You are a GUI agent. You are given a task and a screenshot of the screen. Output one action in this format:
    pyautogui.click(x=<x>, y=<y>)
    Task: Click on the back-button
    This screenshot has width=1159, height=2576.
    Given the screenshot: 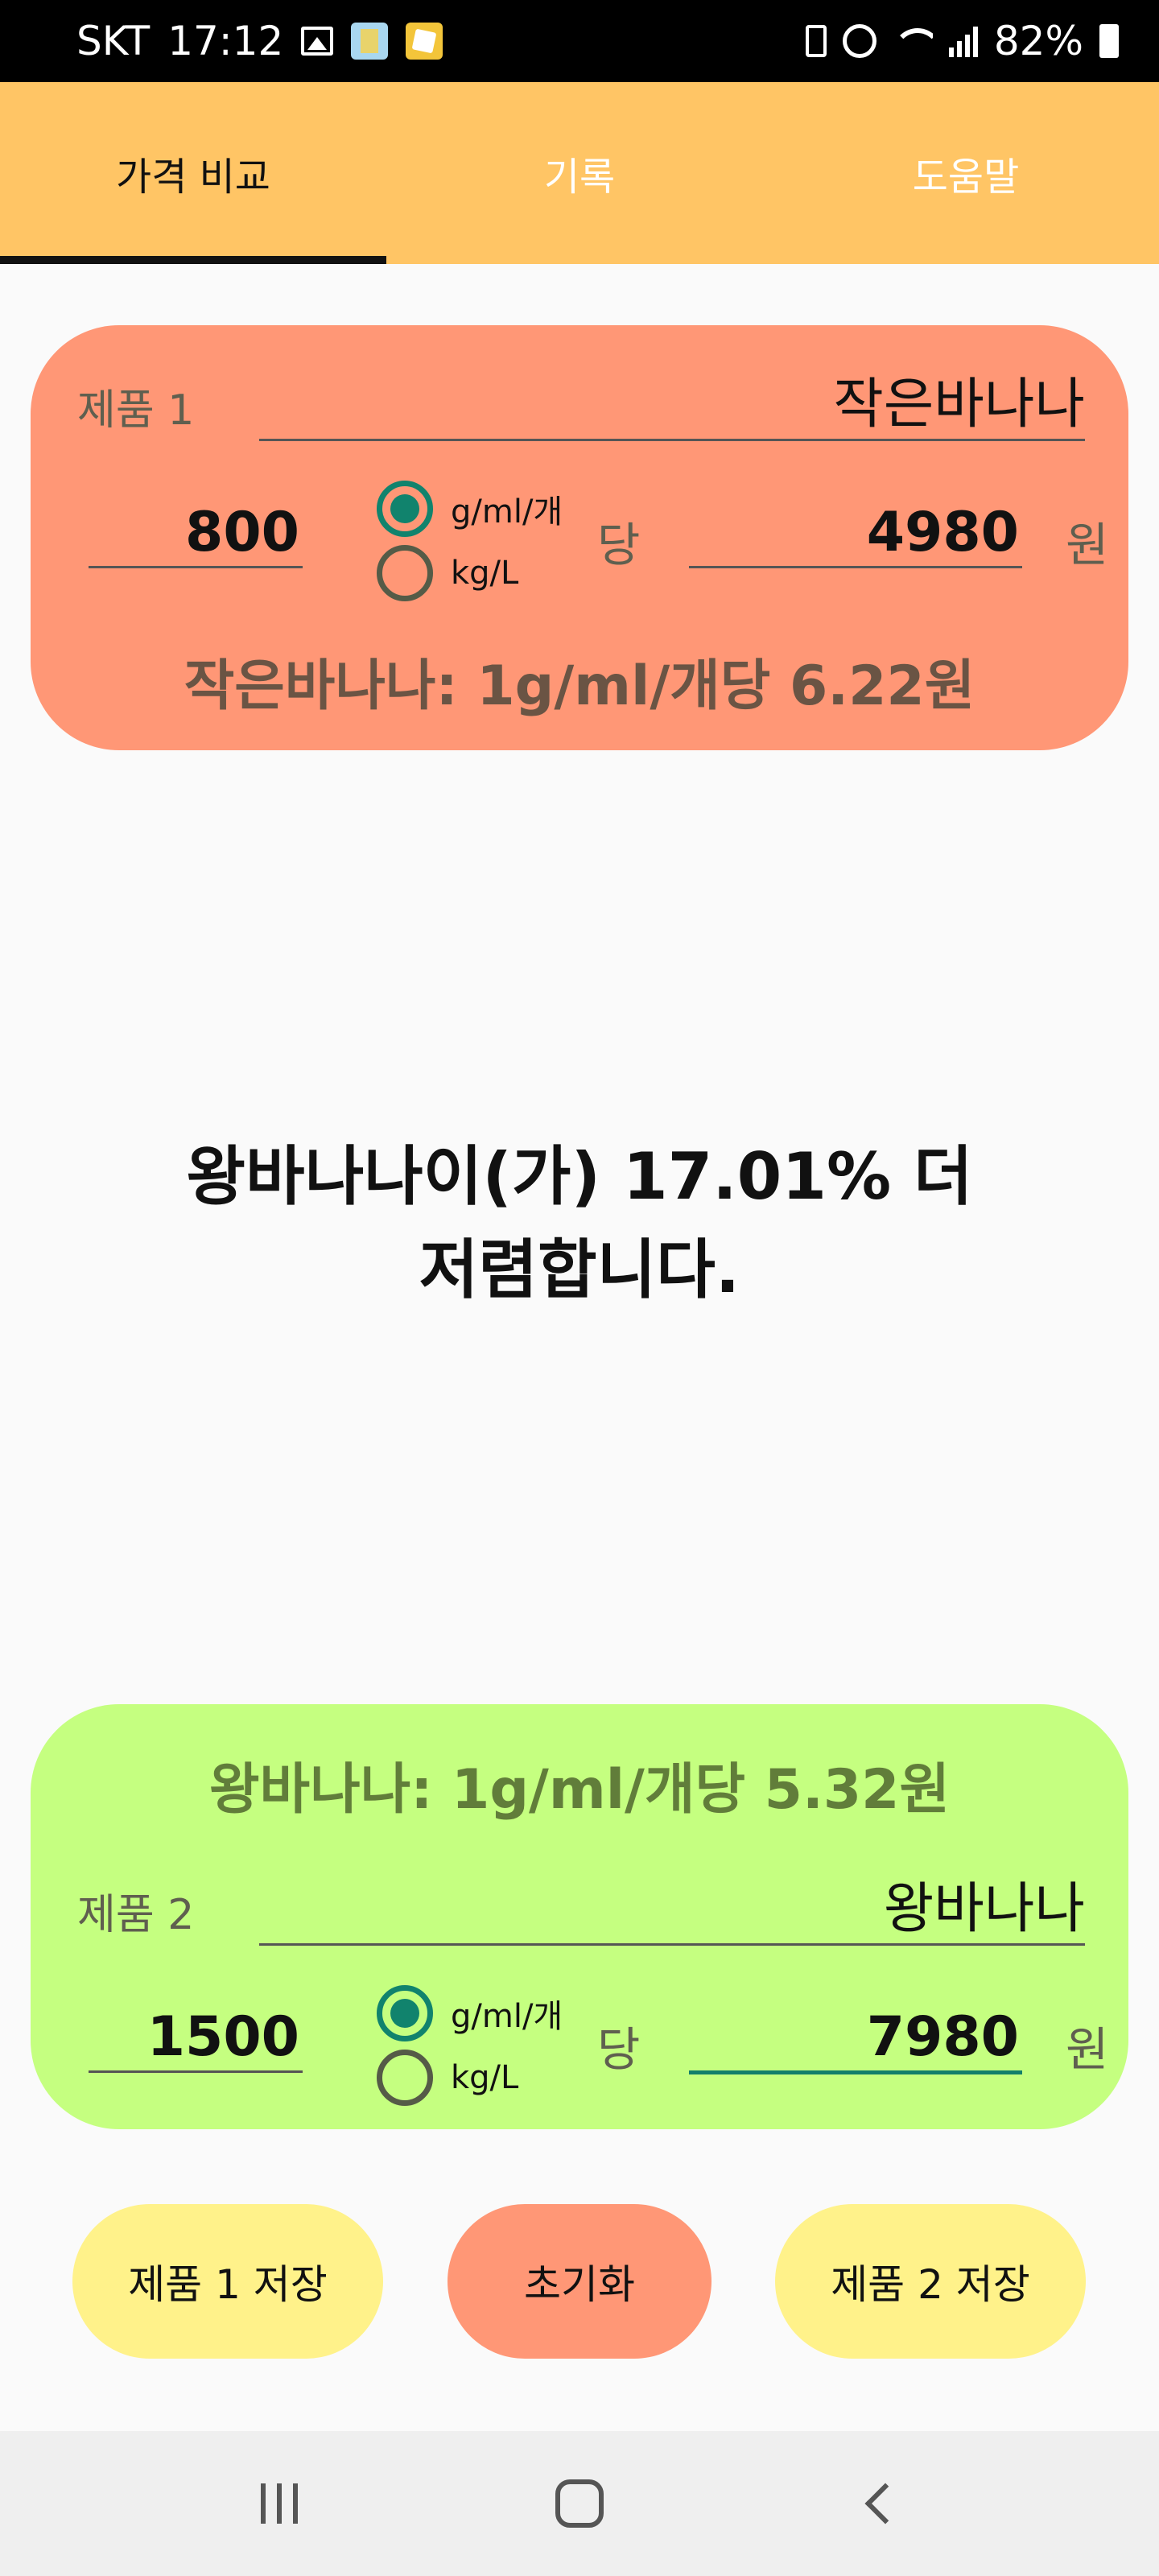 What is the action you would take?
    pyautogui.click(x=880, y=2503)
    